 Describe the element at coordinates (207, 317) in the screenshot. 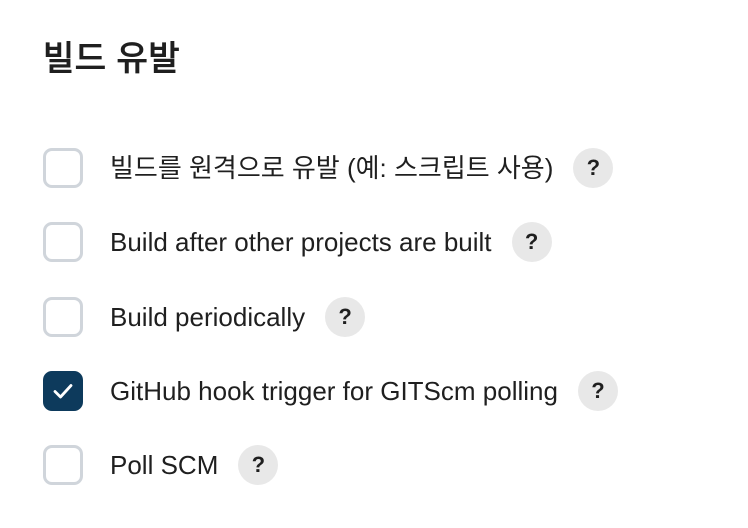

I see `build-periodically-label: Build periodically` at that location.